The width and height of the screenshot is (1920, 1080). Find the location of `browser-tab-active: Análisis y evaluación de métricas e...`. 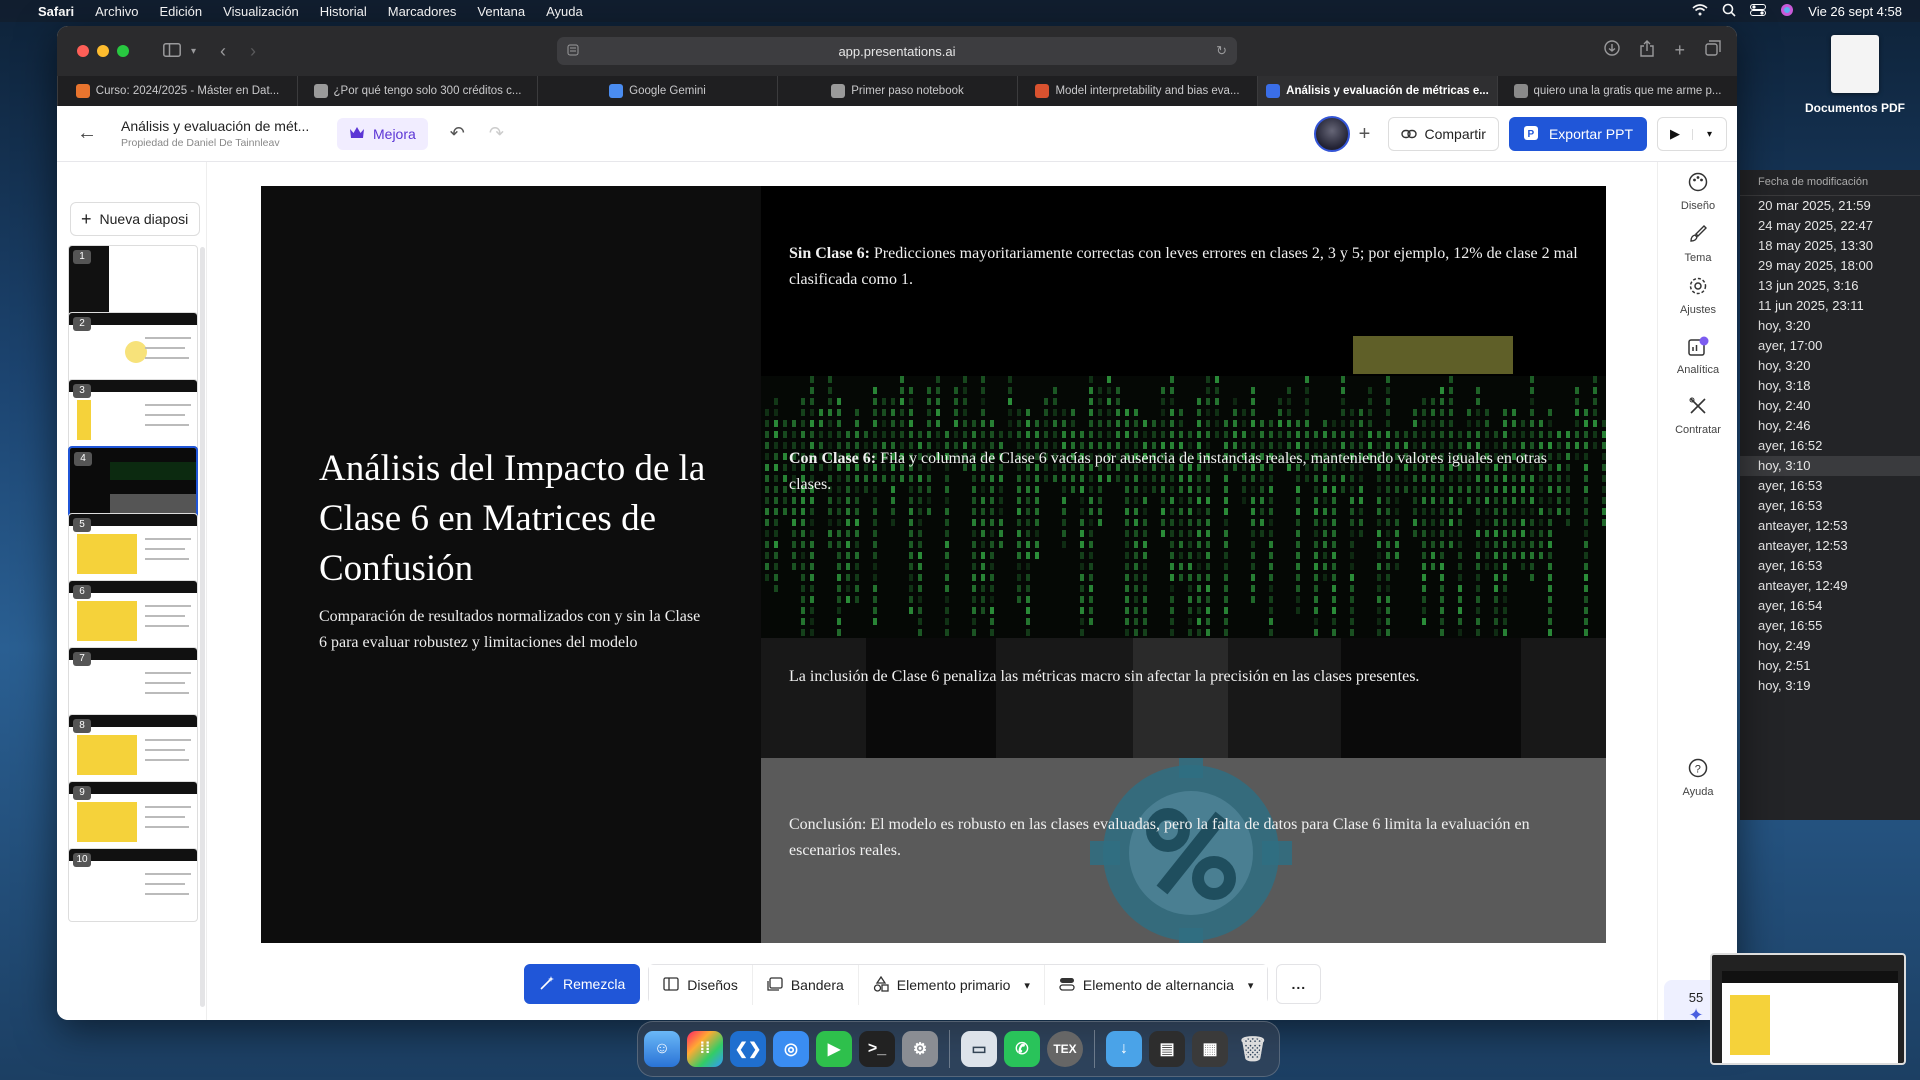

browser-tab-active: Análisis y evaluación de métricas e... is located at coordinates (1377, 91).